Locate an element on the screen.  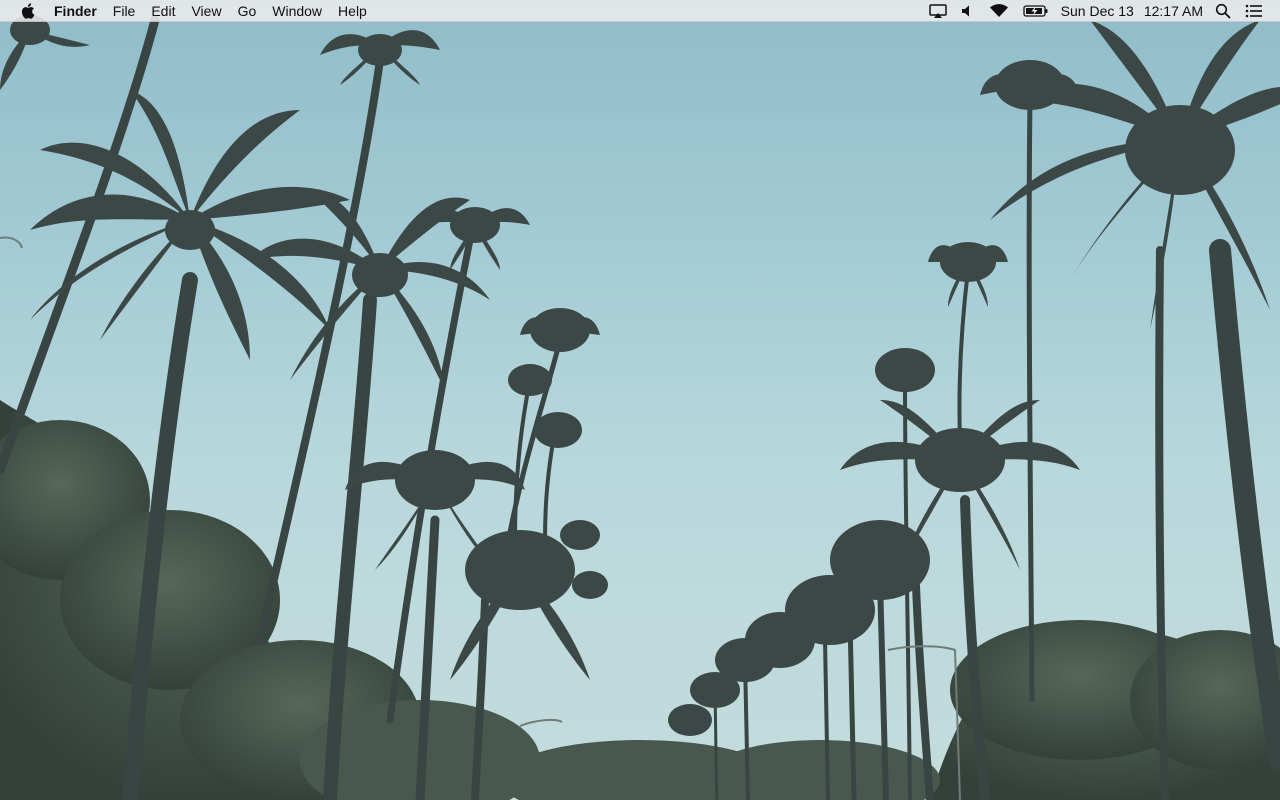
menu-bar-left: Finder File Edit View Go Window Help is located at coordinates (187, 11).